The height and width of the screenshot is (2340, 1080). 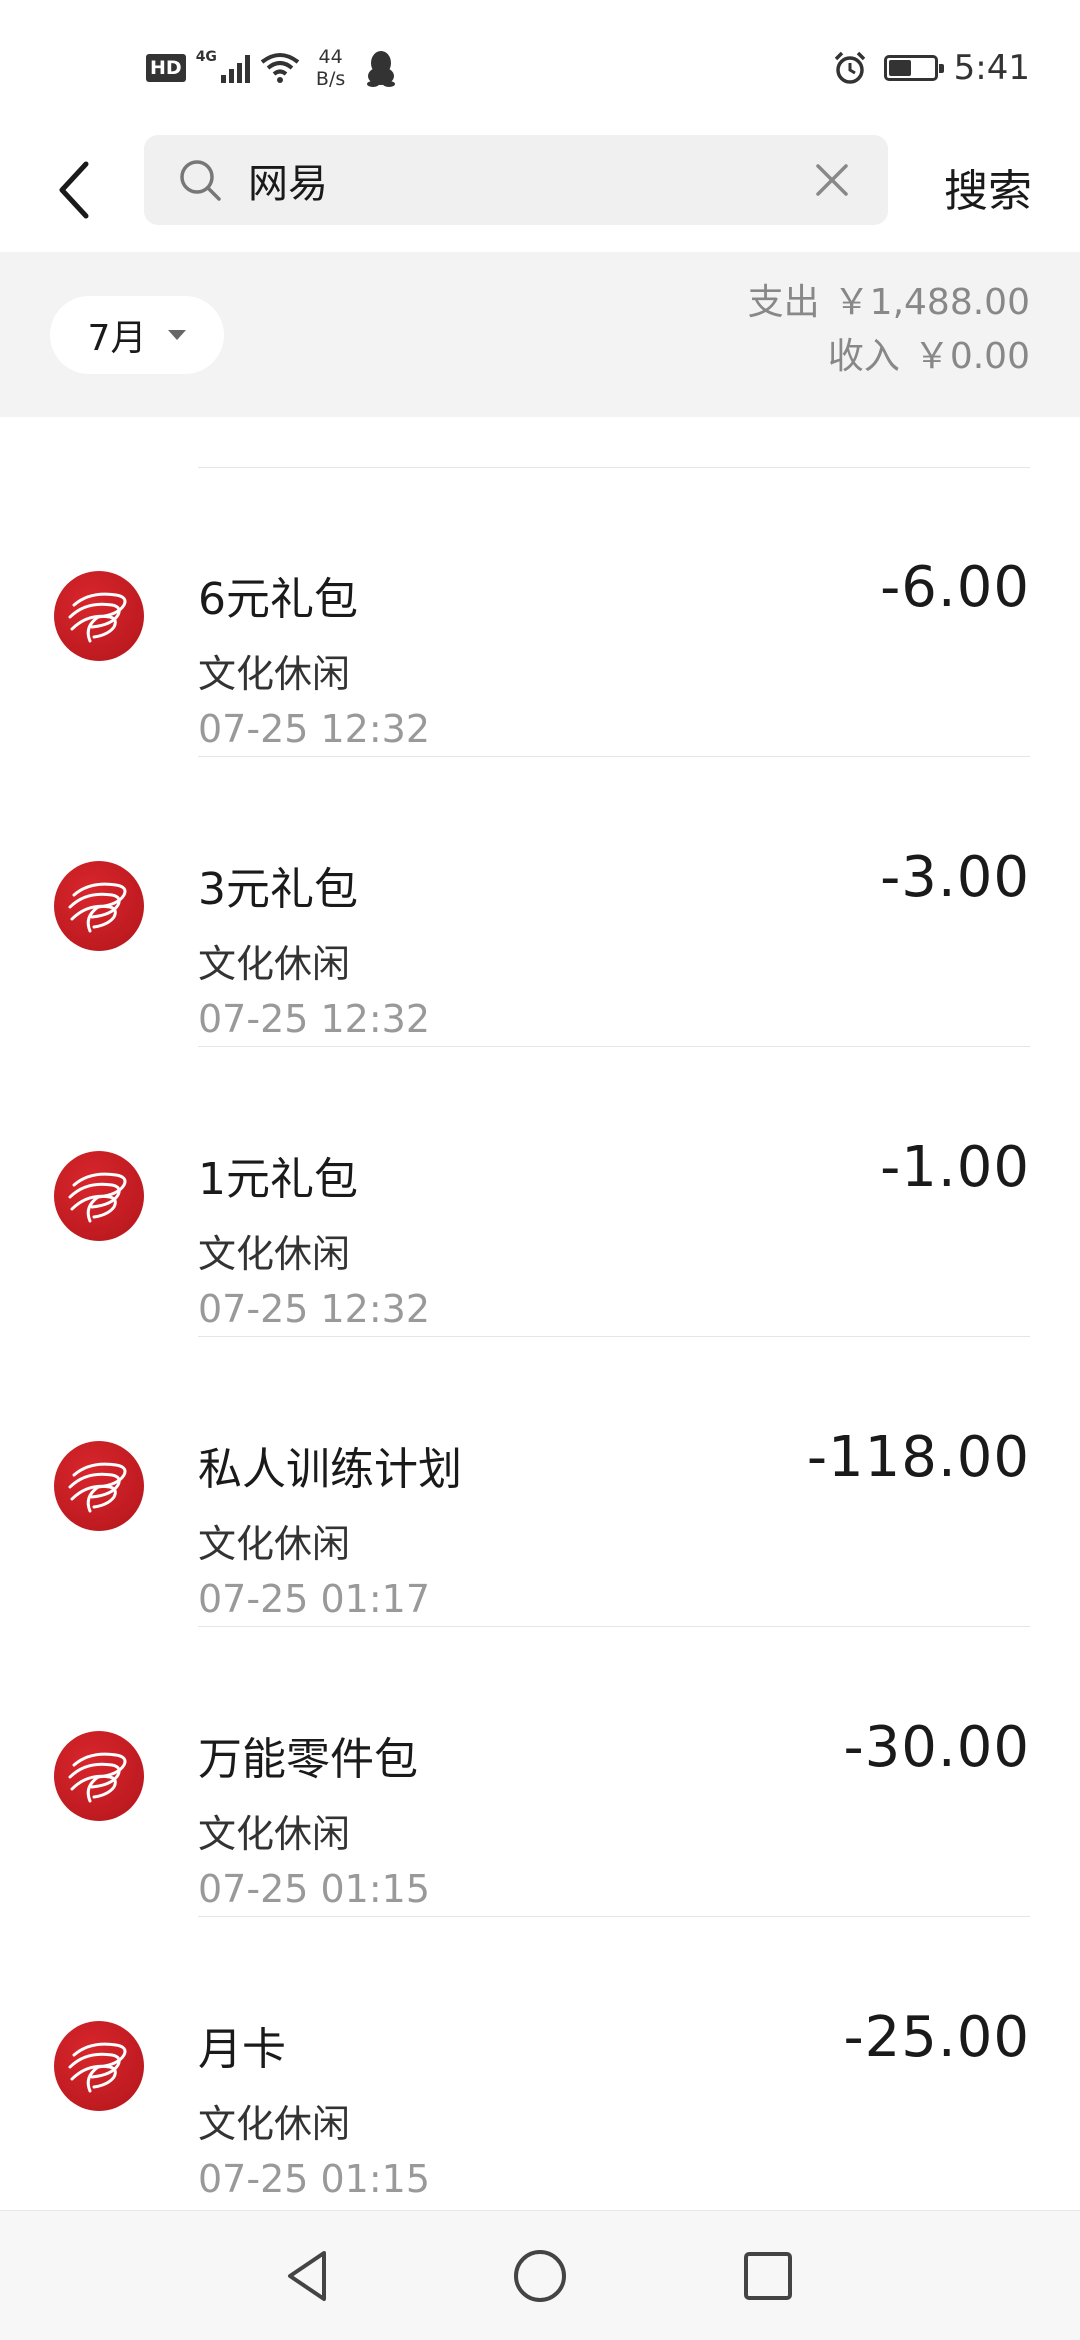 I want to click on month-selector: 7月, so click(x=137, y=335).